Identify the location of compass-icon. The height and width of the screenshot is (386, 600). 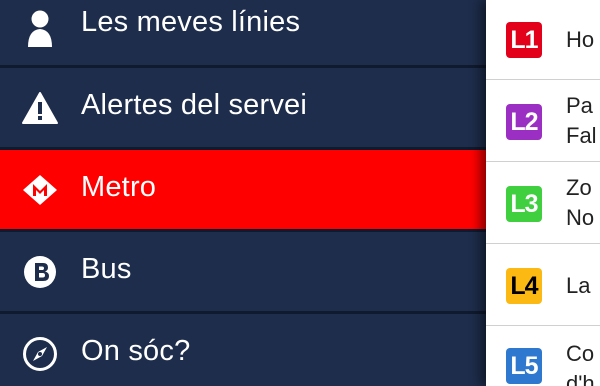
(40, 354).